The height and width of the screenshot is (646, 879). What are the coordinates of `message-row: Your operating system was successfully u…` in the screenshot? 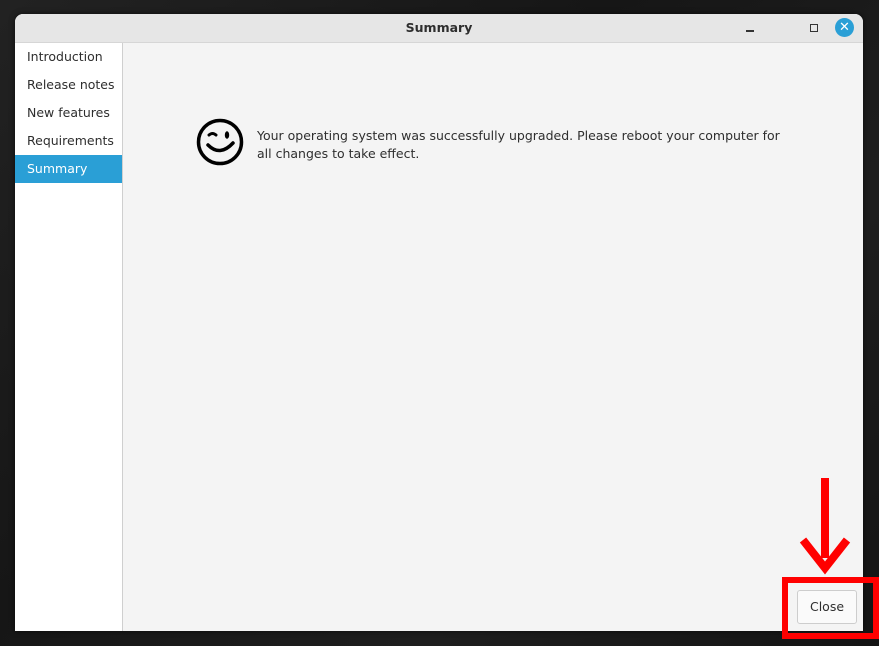 It's located at (495, 142).